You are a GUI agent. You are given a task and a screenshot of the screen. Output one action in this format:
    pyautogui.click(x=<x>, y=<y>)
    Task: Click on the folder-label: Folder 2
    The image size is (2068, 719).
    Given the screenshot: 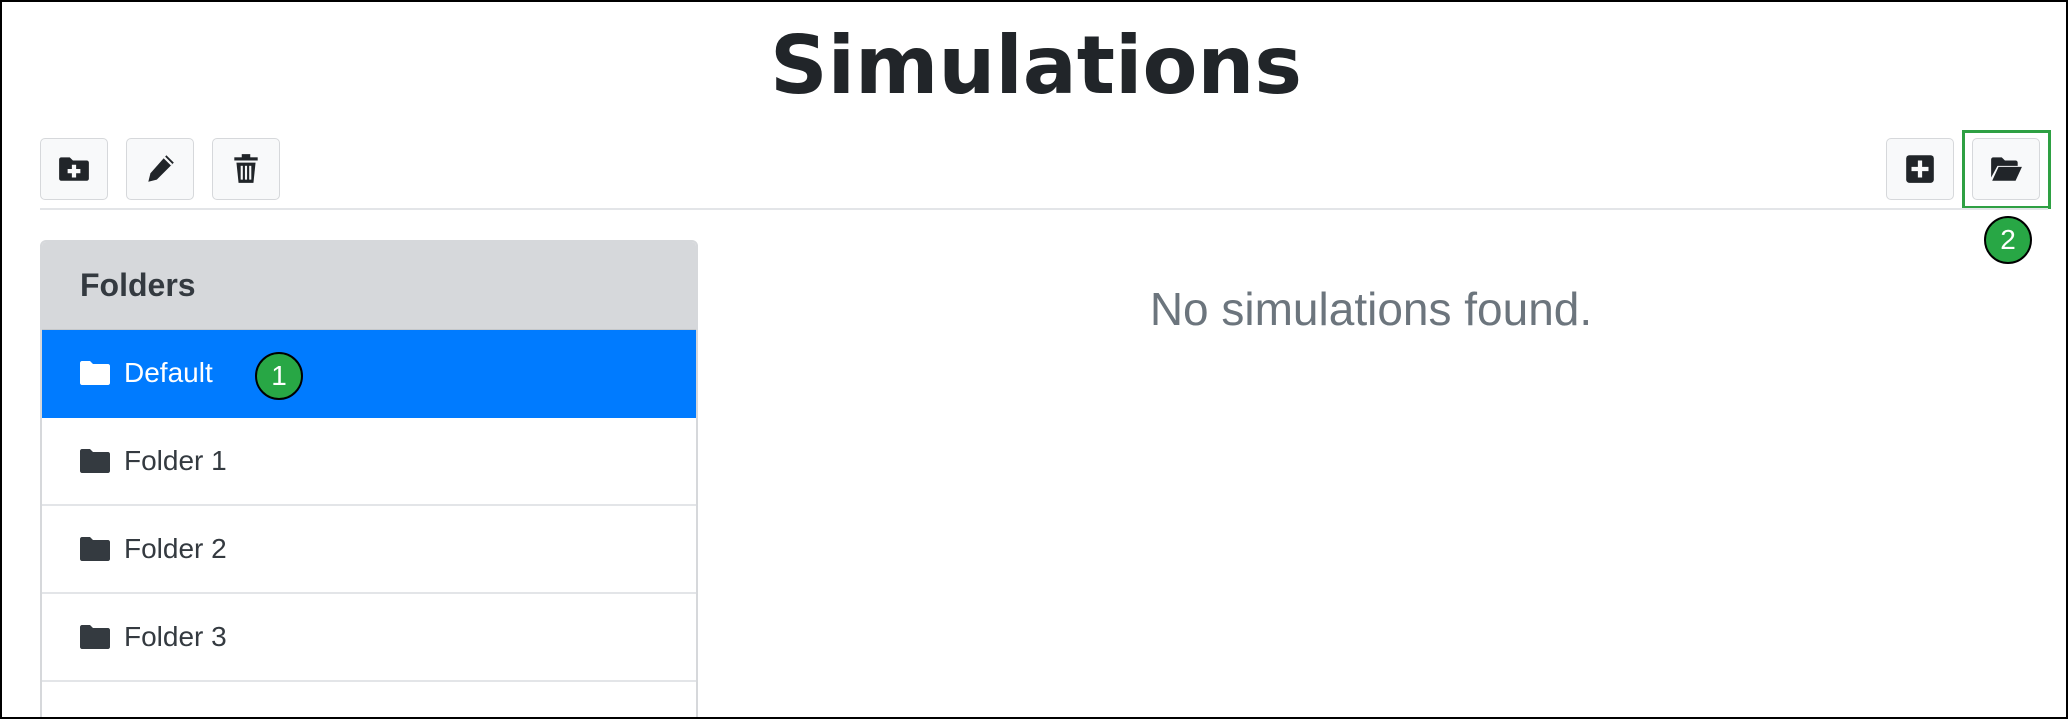 What is the action you would take?
    pyautogui.click(x=175, y=548)
    